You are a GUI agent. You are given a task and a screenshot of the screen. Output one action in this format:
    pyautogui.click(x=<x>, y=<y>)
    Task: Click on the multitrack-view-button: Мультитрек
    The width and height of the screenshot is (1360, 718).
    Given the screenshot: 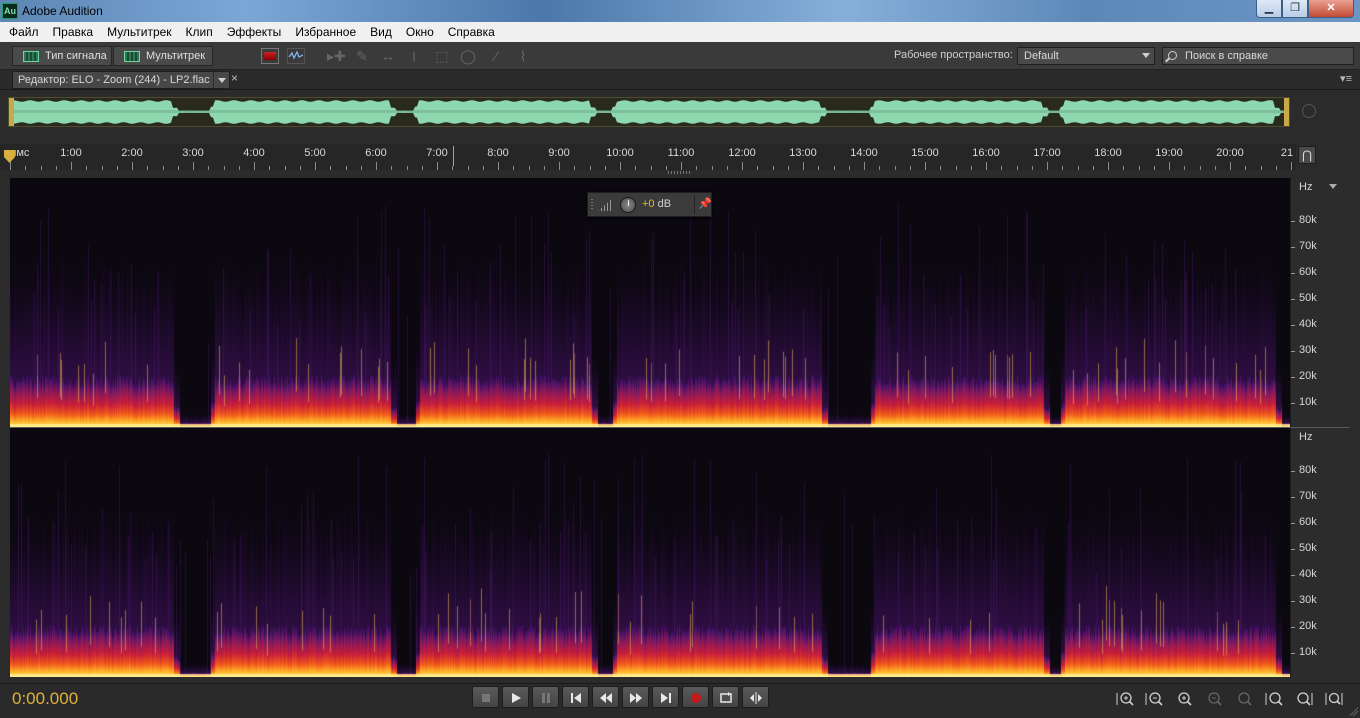 What is the action you would take?
    pyautogui.click(x=163, y=56)
    